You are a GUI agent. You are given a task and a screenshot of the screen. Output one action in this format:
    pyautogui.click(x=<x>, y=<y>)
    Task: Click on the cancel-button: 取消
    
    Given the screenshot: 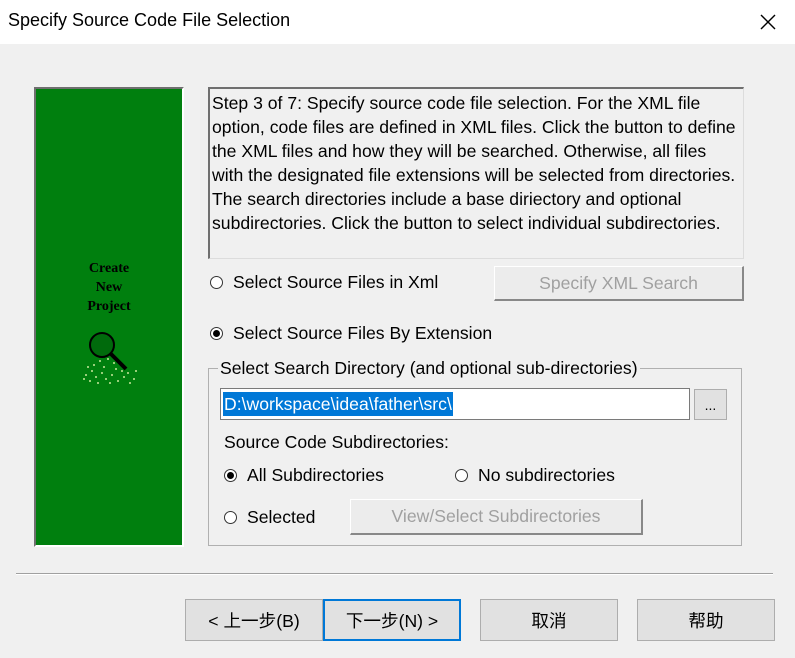 What is the action you would take?
    pyautogui.click(x=549, y=620)
    